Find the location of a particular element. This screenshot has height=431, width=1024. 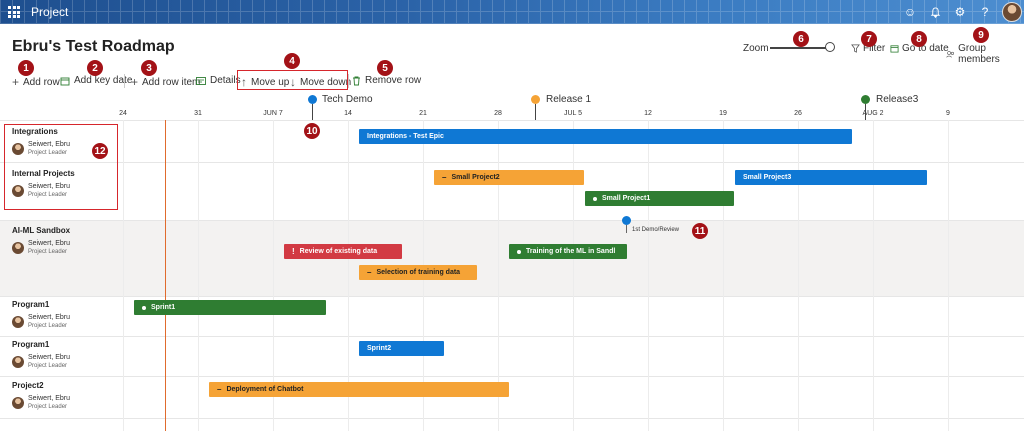

callout-9: 9 is located at coordinates (981, 35).